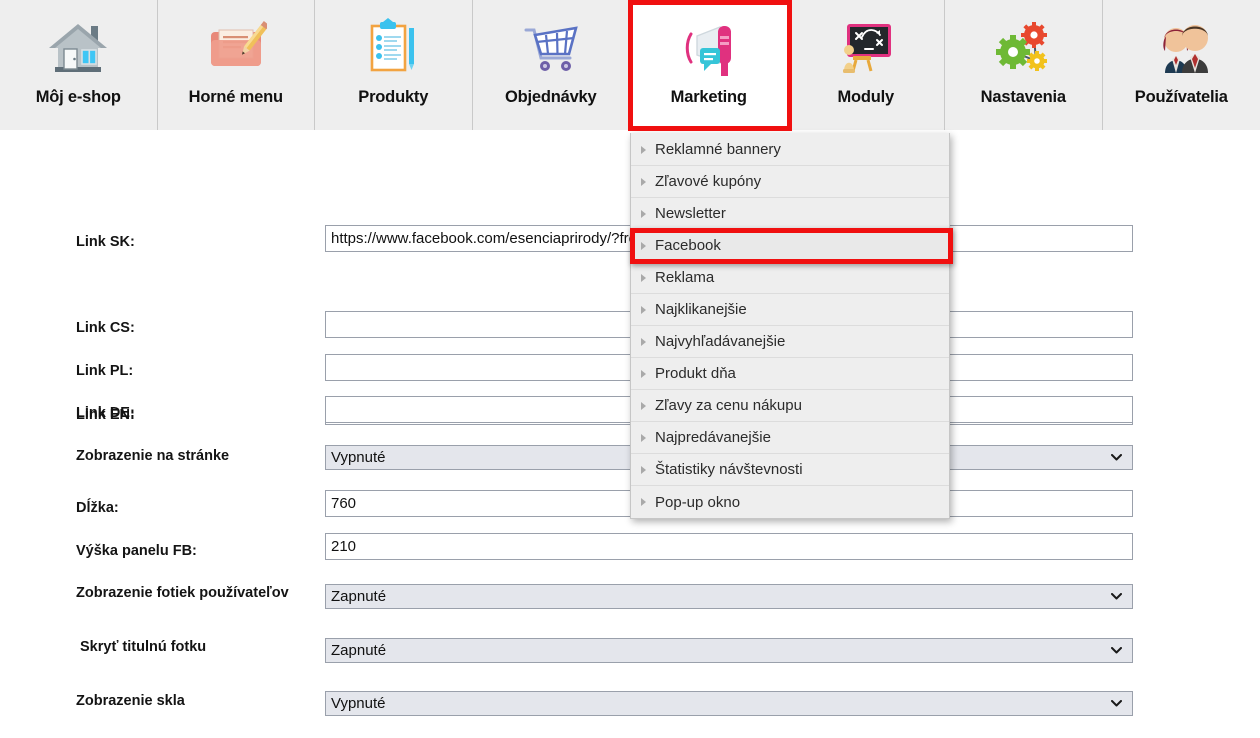  Describe the element at coordinates (236, 48) in the screenshot. I see `folder-pencil-icon` at that location.